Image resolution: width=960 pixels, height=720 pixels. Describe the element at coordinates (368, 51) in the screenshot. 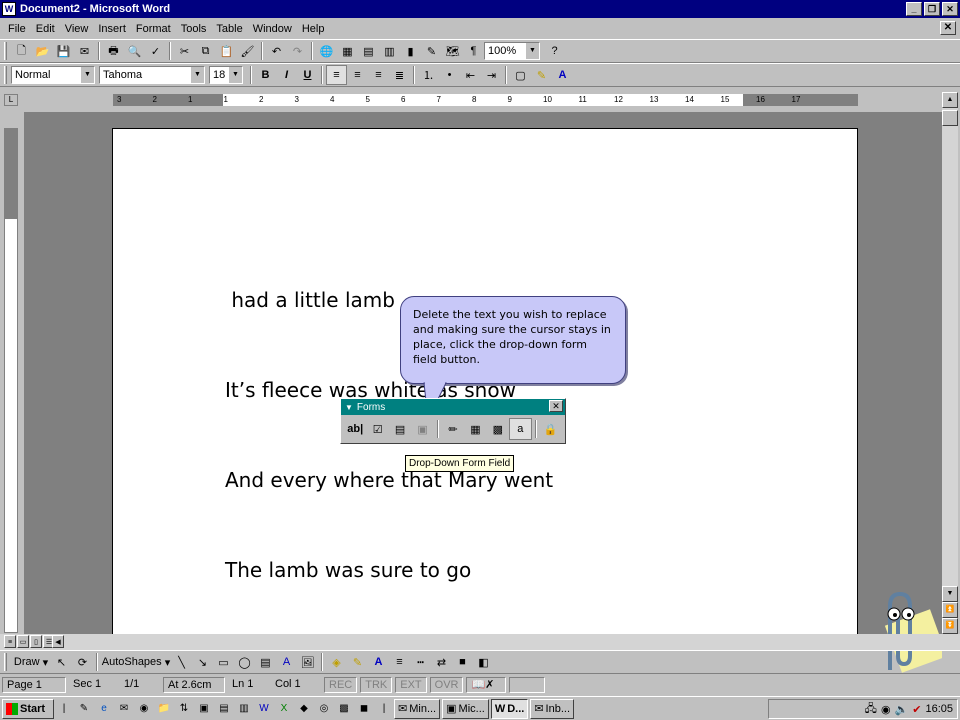

I see `insert-table-icon: ▤` at that location.